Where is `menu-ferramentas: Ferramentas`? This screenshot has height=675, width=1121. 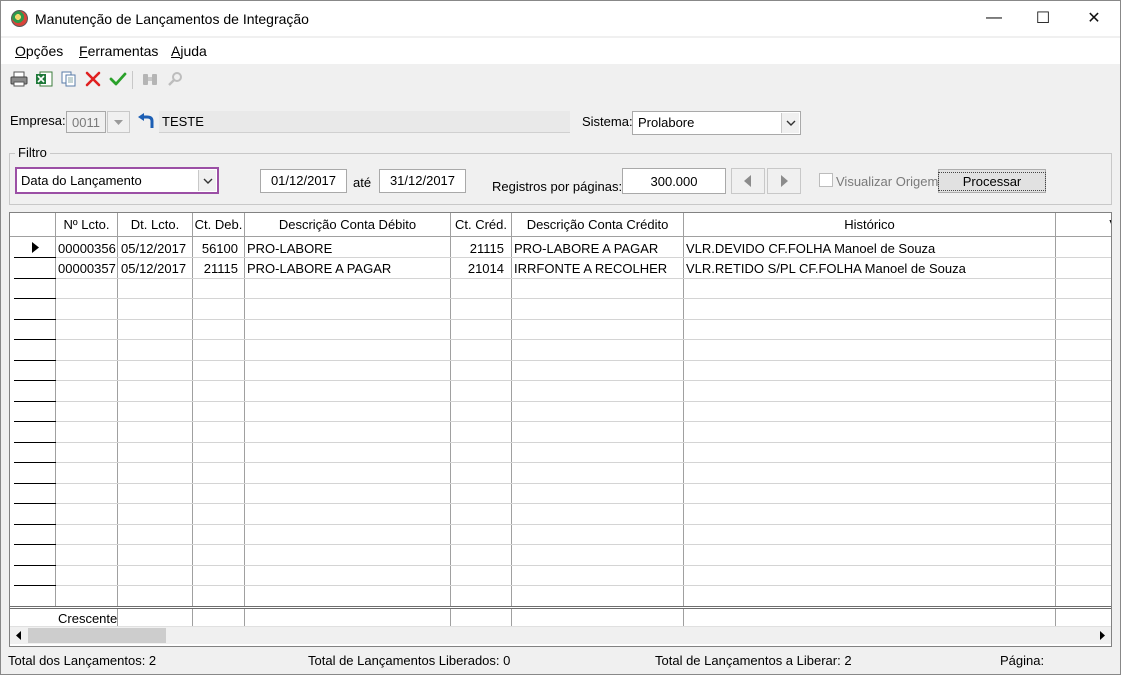
menu-ferramentas: Ferramentas is located at coordinates (118, 51).